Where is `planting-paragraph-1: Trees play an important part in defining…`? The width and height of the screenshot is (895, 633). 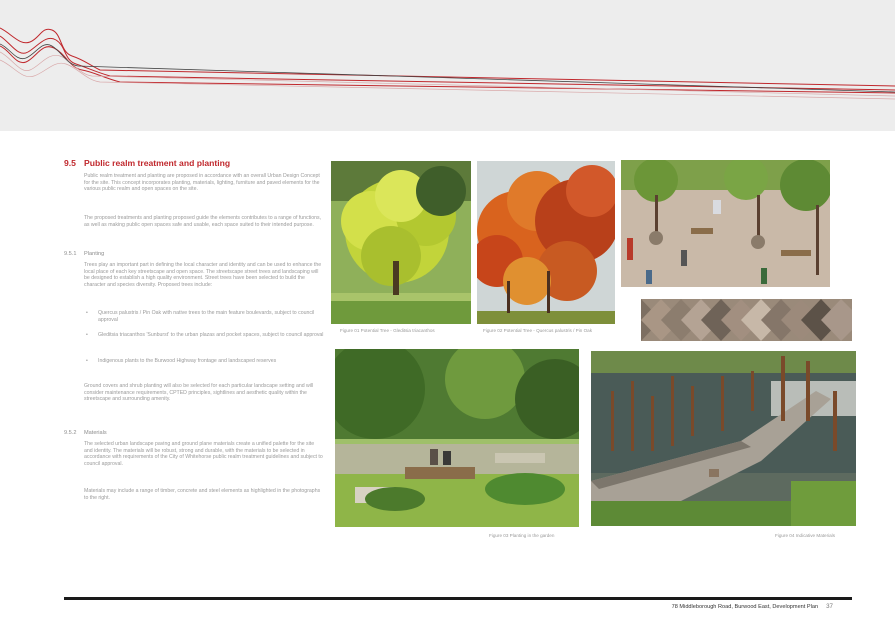
planting-paragraph-1: Trees play an important part in defining… is located at coordinates (203, 275).